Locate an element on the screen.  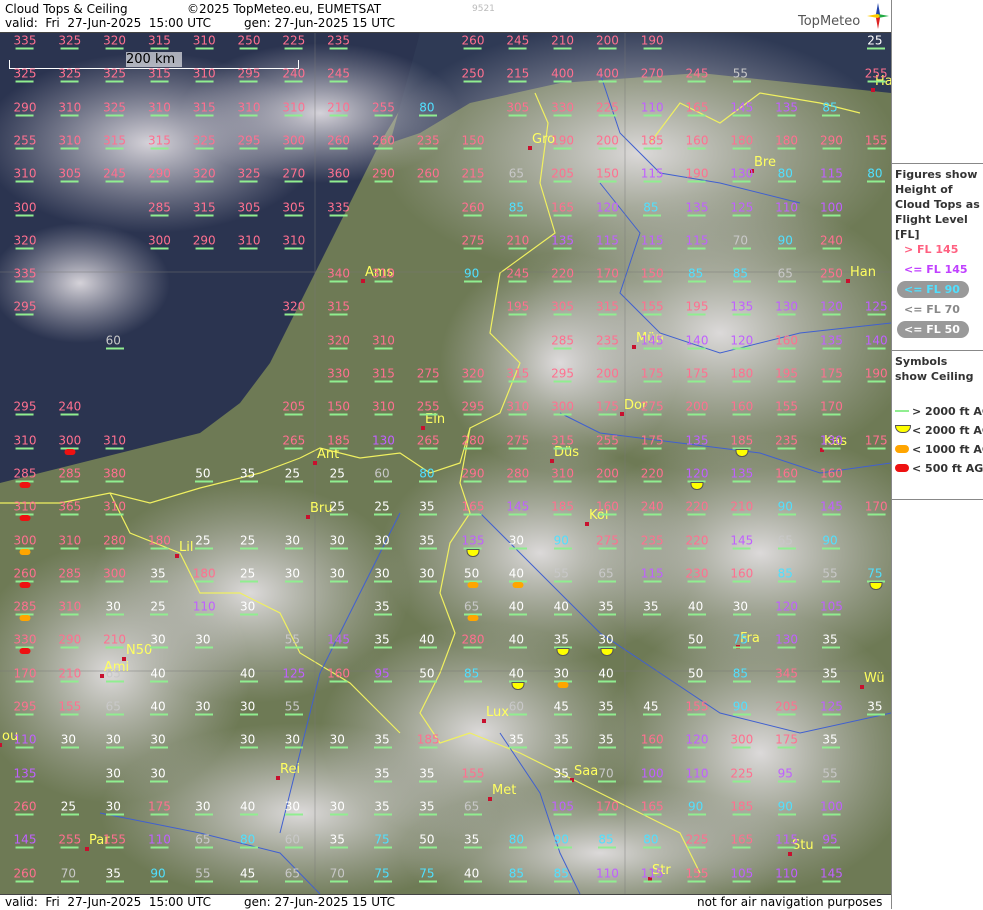
cloud-top-value: 285 is located at coordinates (25, 475).